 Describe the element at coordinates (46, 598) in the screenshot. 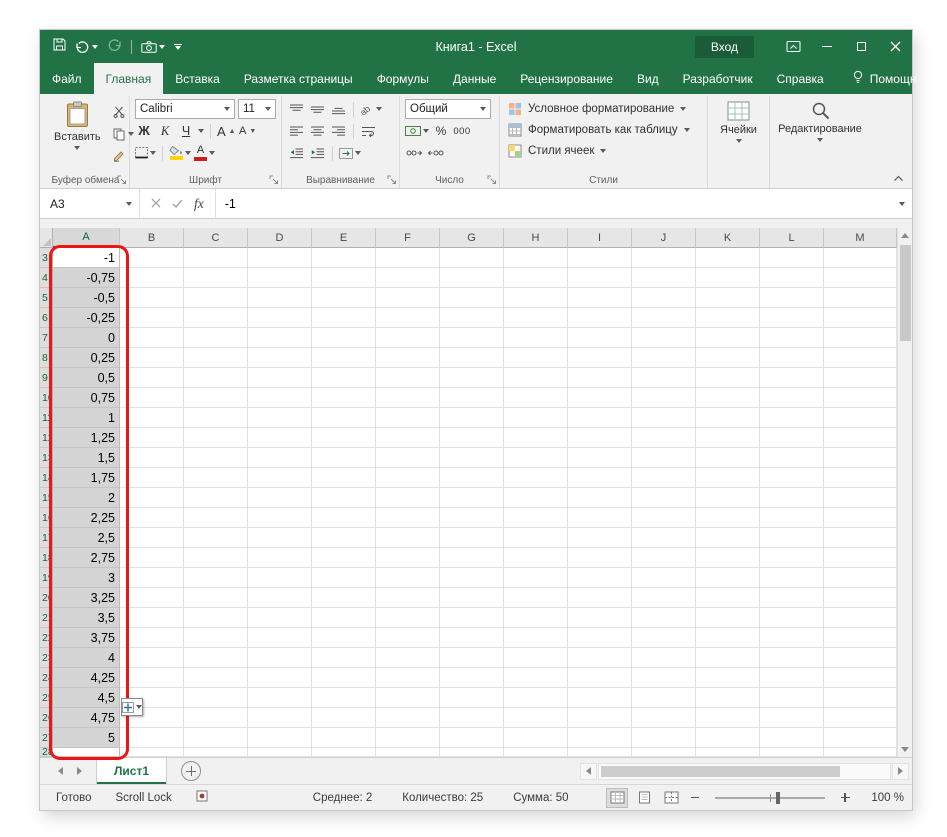

I see `row-header-20: 20` at that location.